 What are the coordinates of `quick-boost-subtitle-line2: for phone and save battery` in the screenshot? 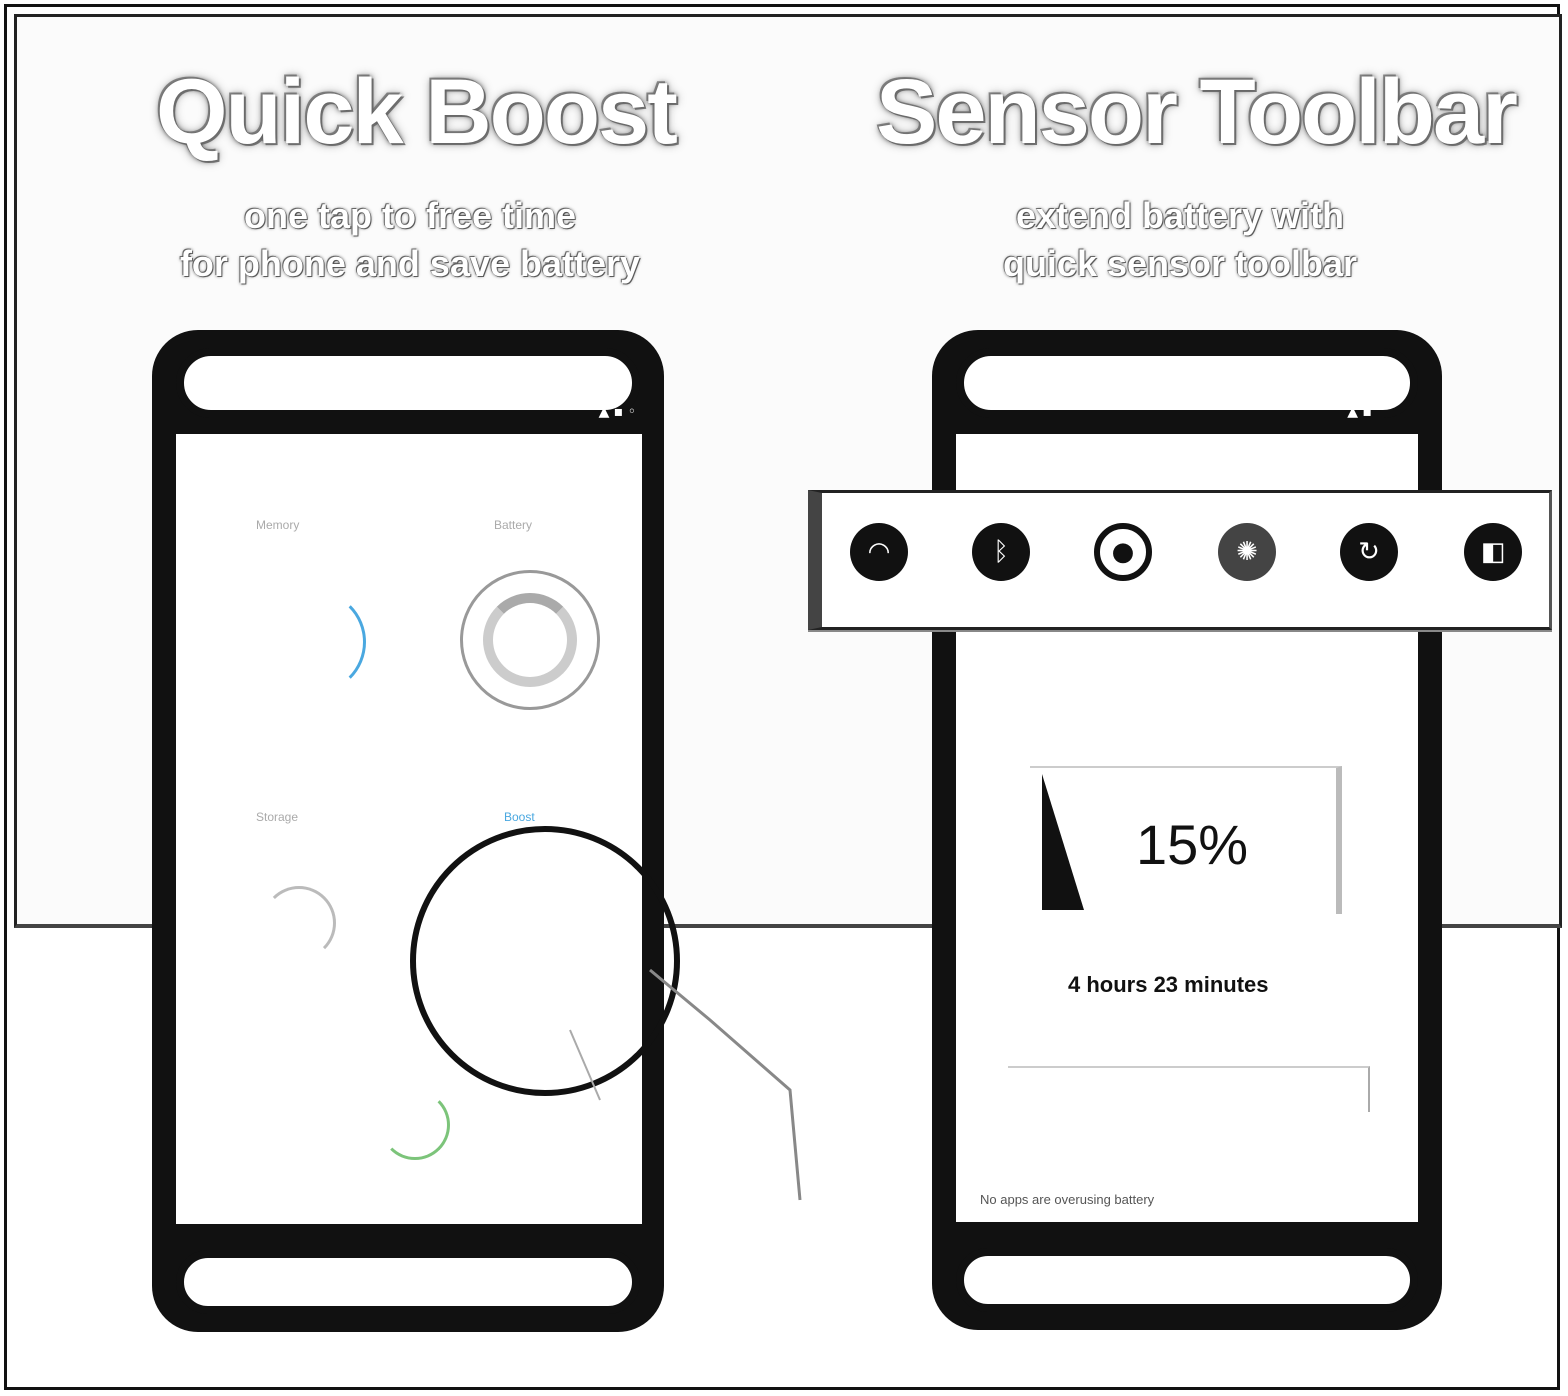 It's located at (410, 263).